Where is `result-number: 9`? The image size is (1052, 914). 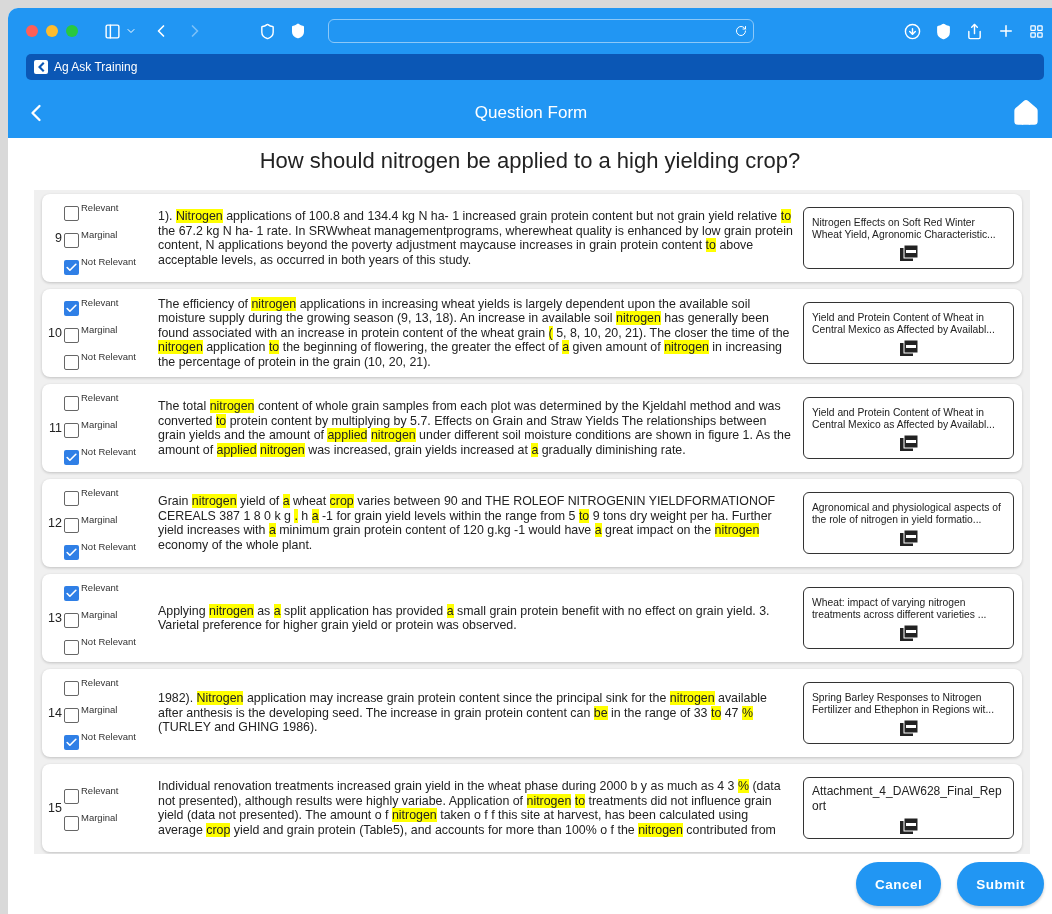
result-number: 9 is located at coordinates (58, 238).